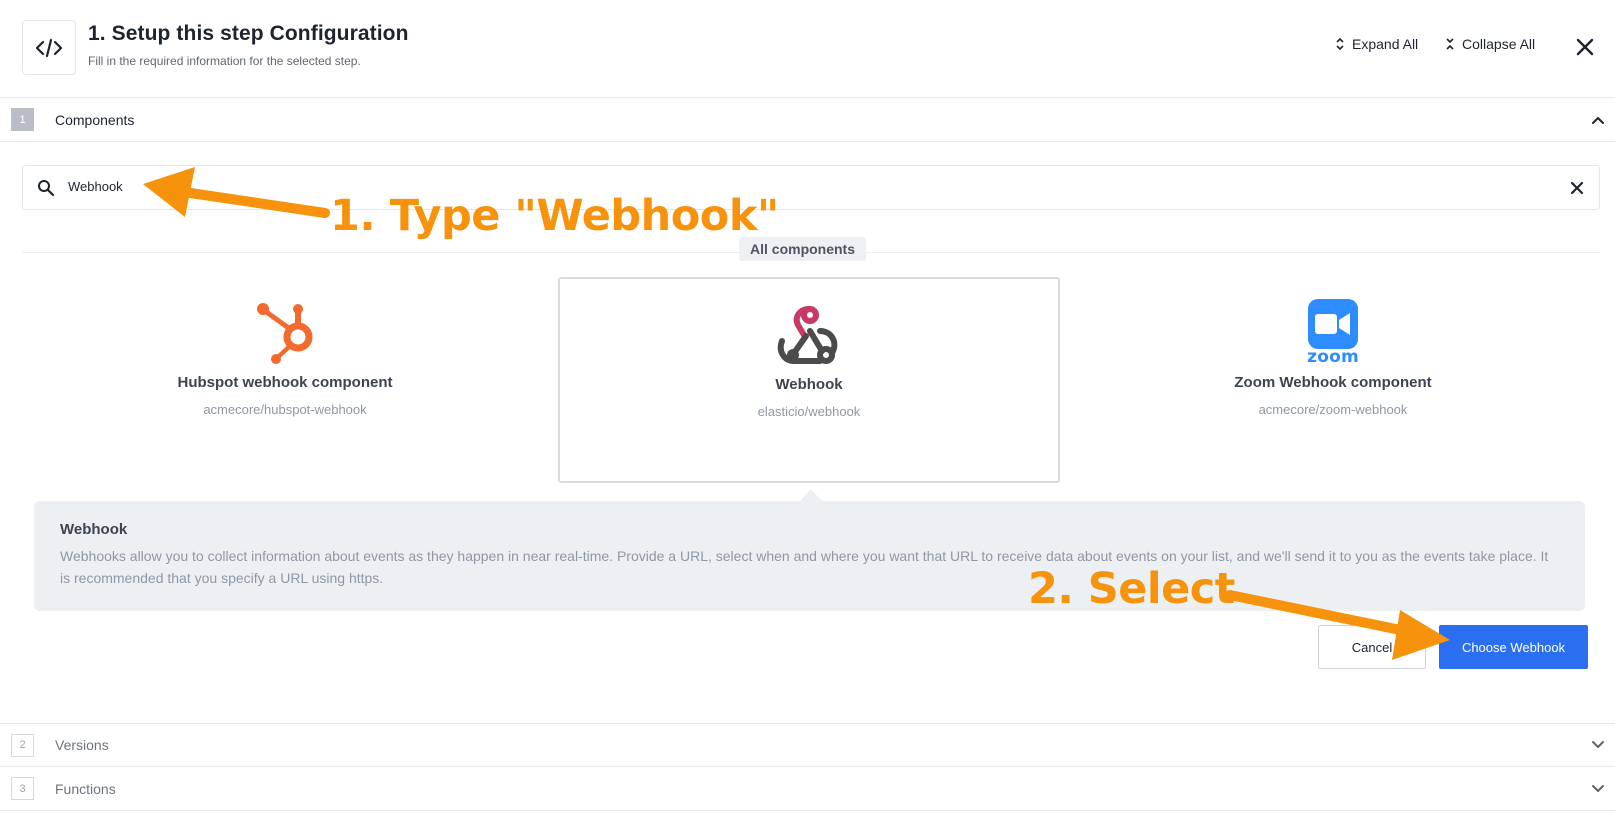  Describe the element at coordinates (1577, 188) in the screenshot. I see `clear-search-icon` at that location.